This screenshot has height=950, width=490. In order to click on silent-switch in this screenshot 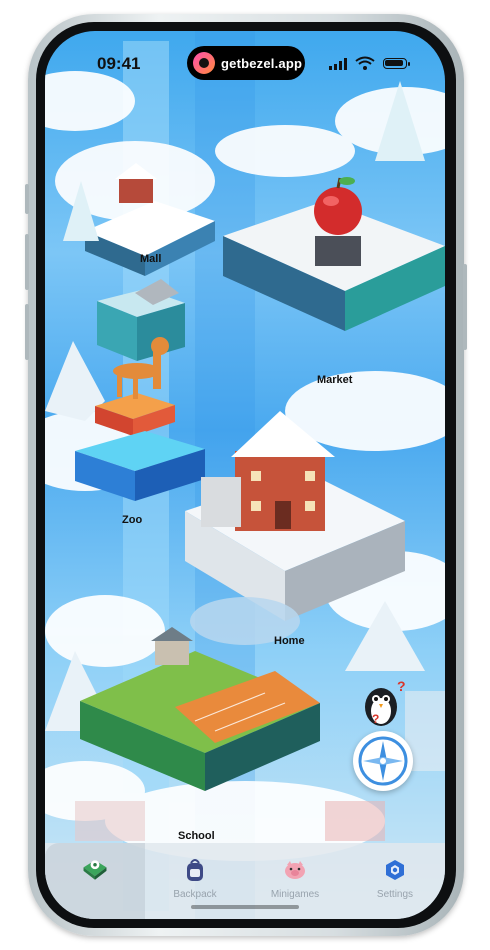, I will do `click(27, 199)`.